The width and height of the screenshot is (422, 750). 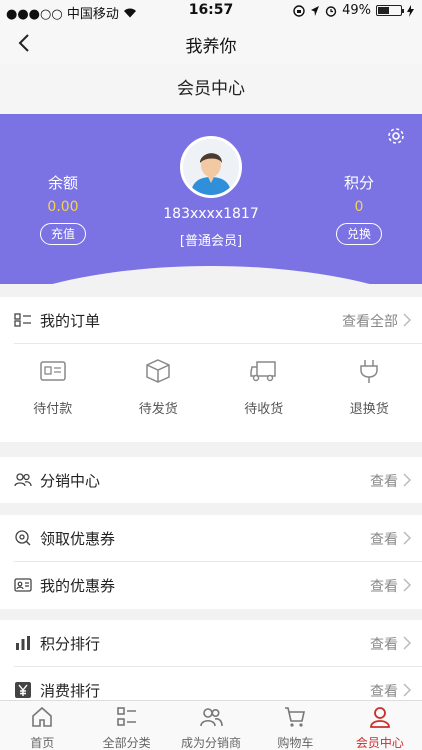 What do you see at coordinates (369, 409) in the screenshot?
I see `order-label: 退换货` at bounding box center [369, 409].